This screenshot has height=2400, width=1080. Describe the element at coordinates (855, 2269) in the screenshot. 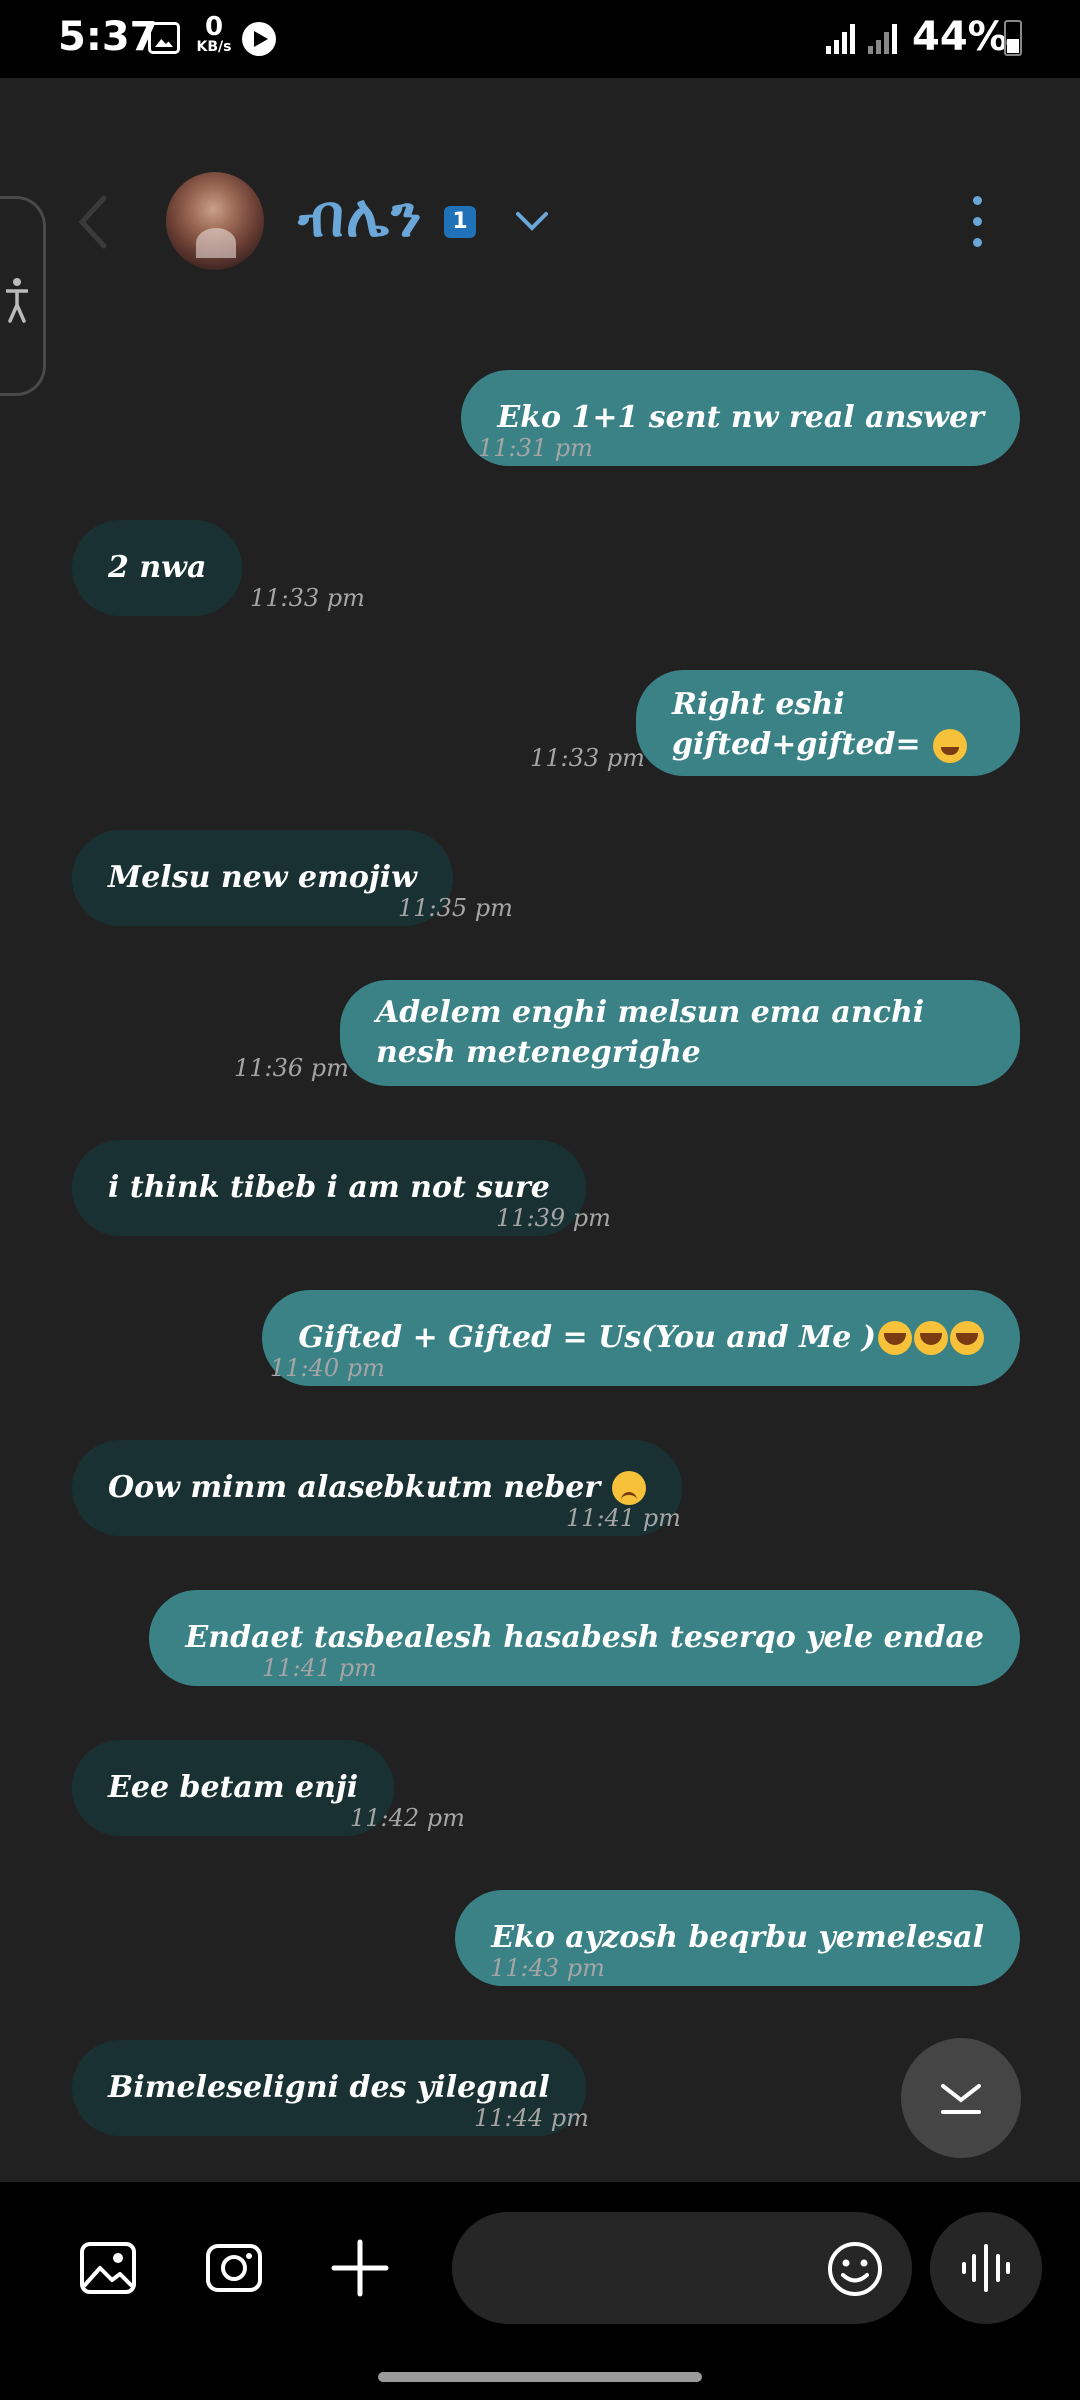

I see `emoji-icon` at that location.